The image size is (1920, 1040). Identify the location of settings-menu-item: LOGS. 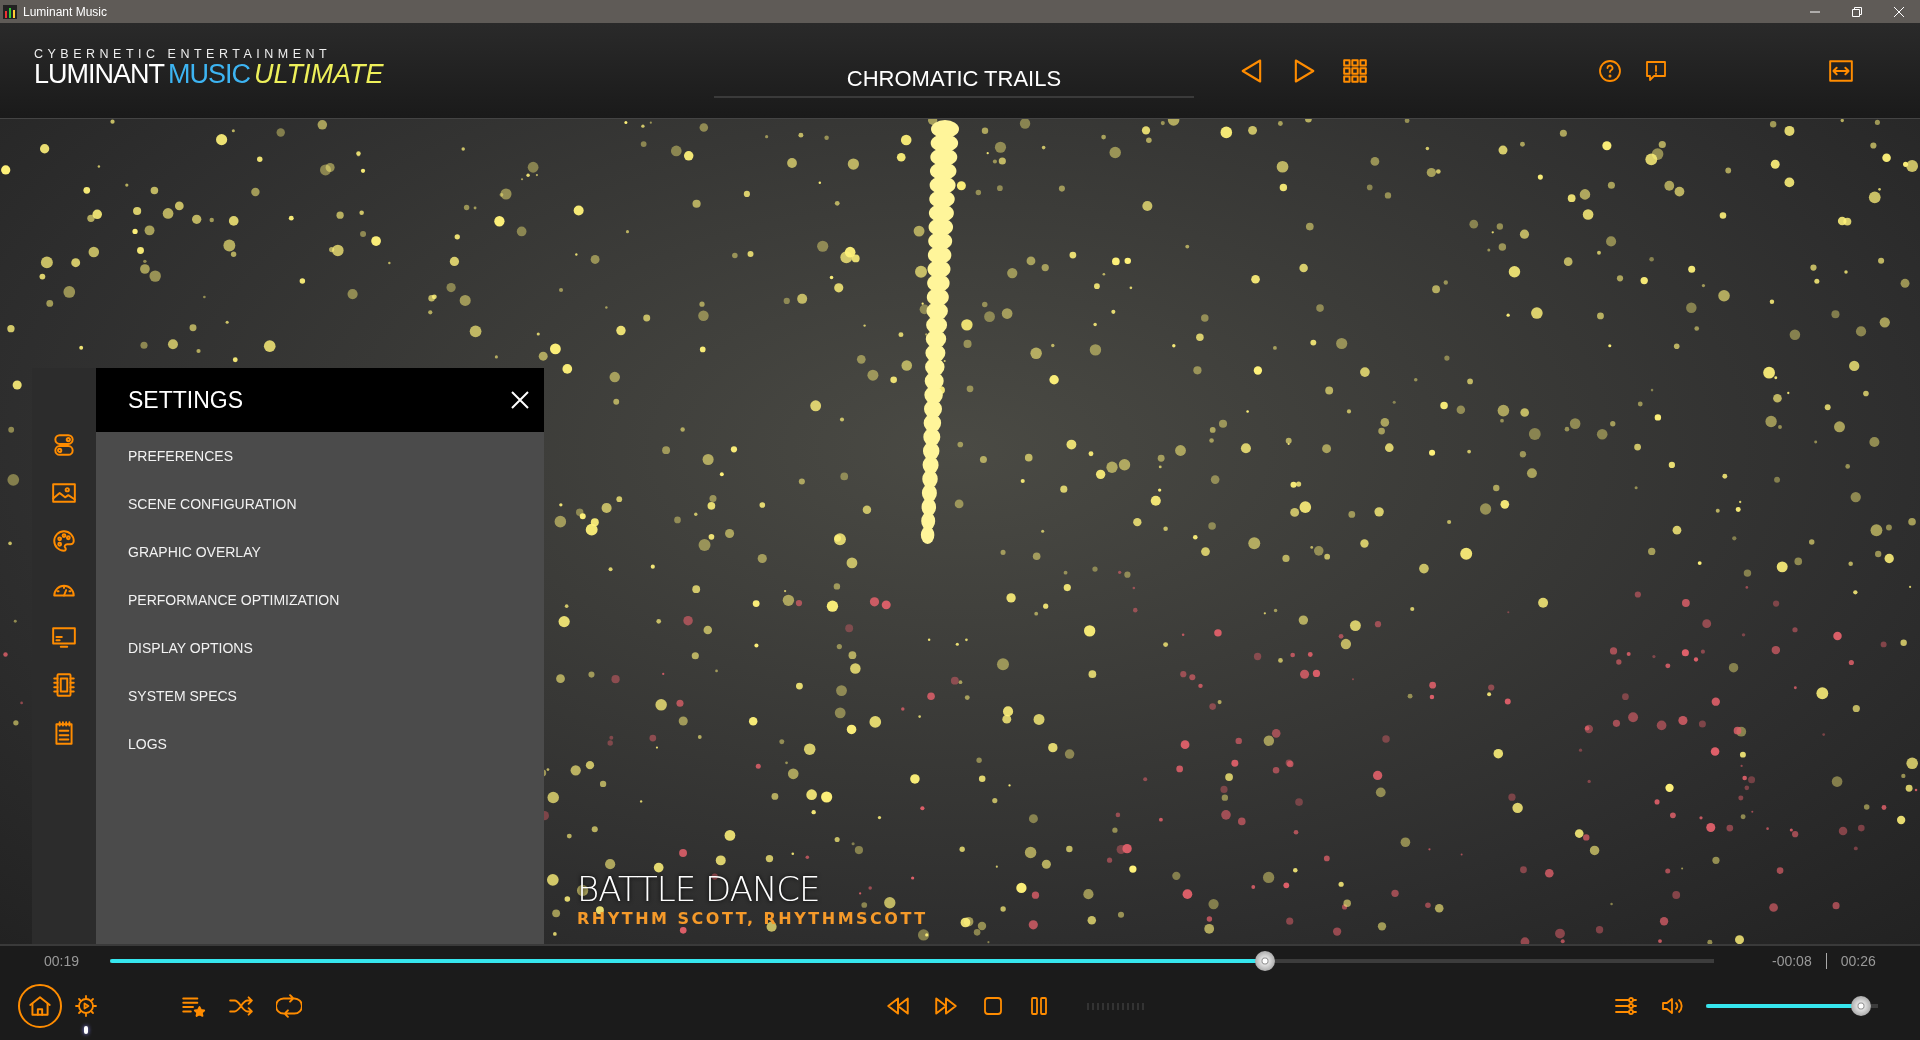
(320, 744).